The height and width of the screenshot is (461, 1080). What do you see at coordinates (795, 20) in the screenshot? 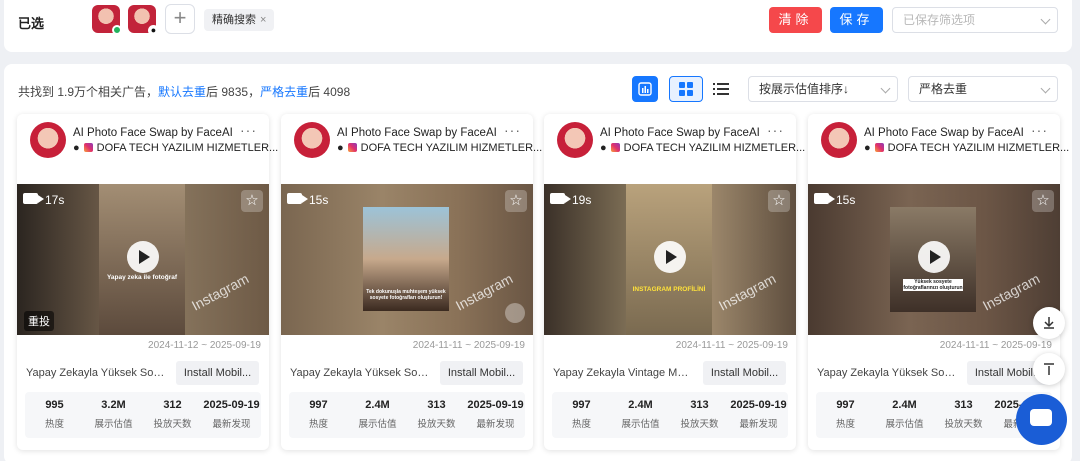
I see `clear-button: 清除` at bounding box center [795, 20].